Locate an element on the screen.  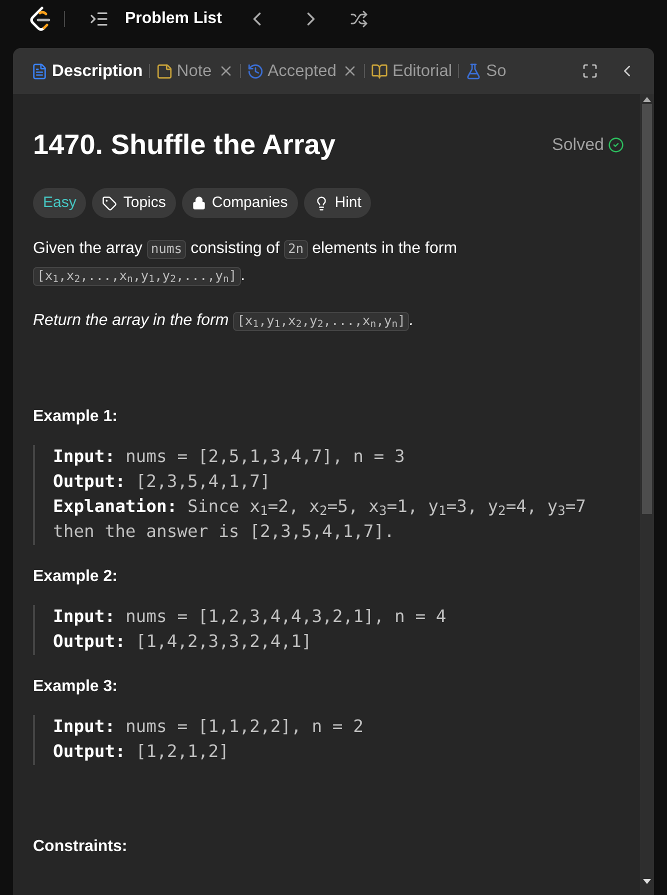
book-icon is located at coordinates (379, 71).